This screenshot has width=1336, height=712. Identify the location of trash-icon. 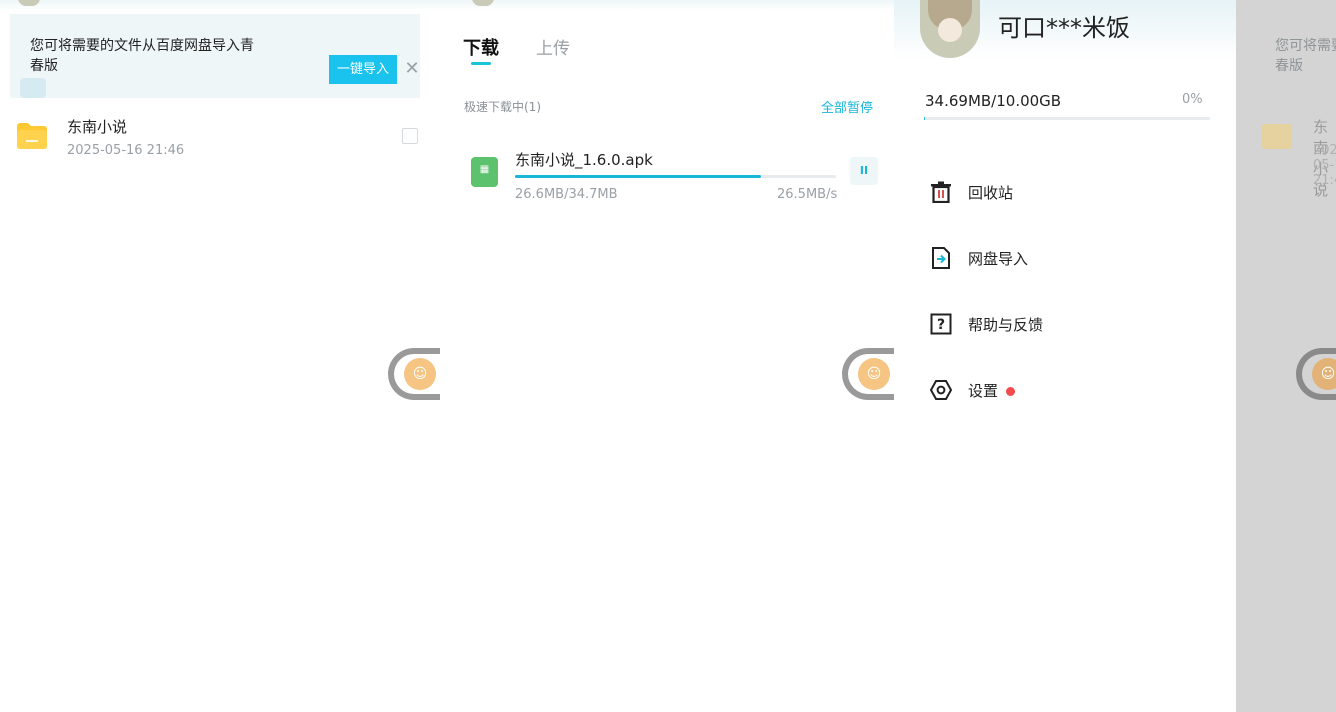
(941, 192).